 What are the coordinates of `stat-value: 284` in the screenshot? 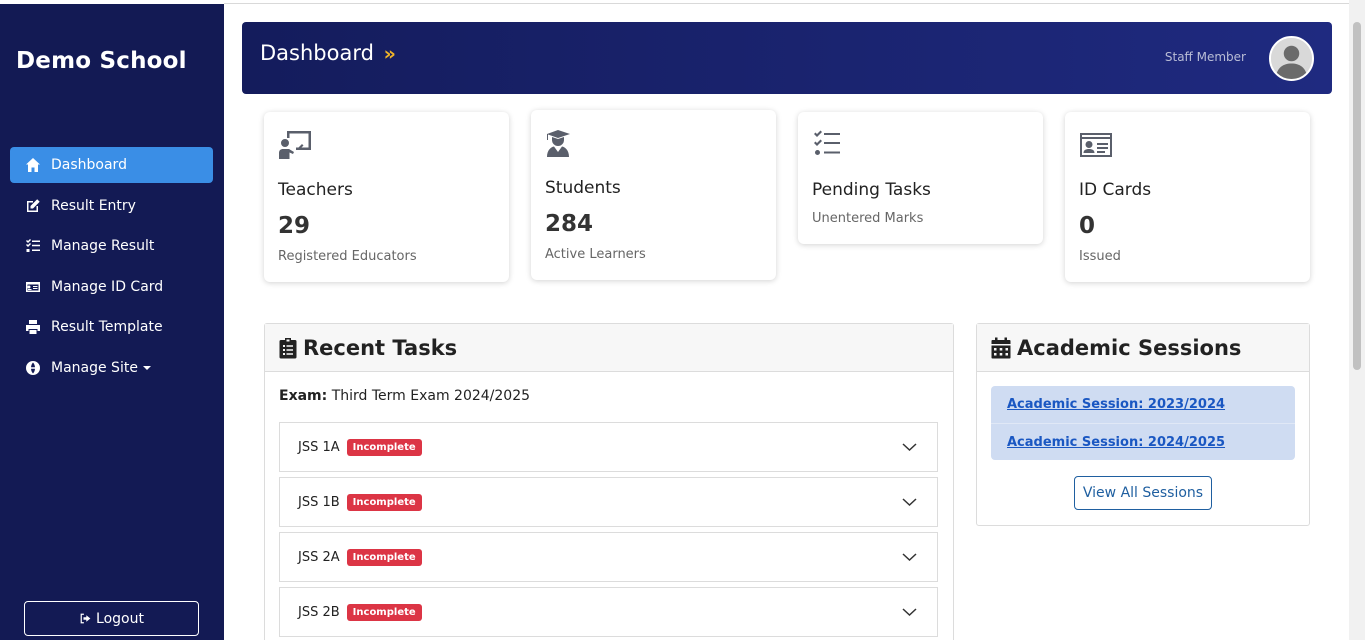 It's located at (569, 224).